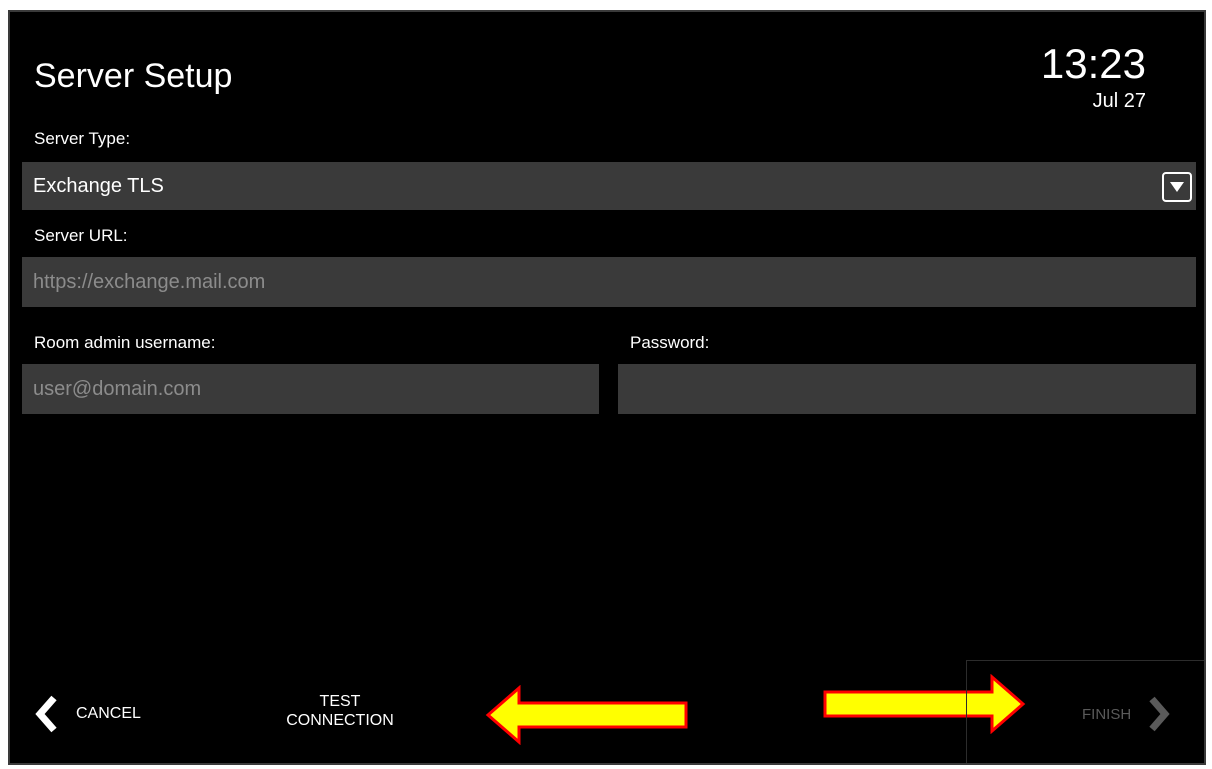 The image size is (1212, 769). I want to click on annotation-arrow-left-icon, so click(586, 715).